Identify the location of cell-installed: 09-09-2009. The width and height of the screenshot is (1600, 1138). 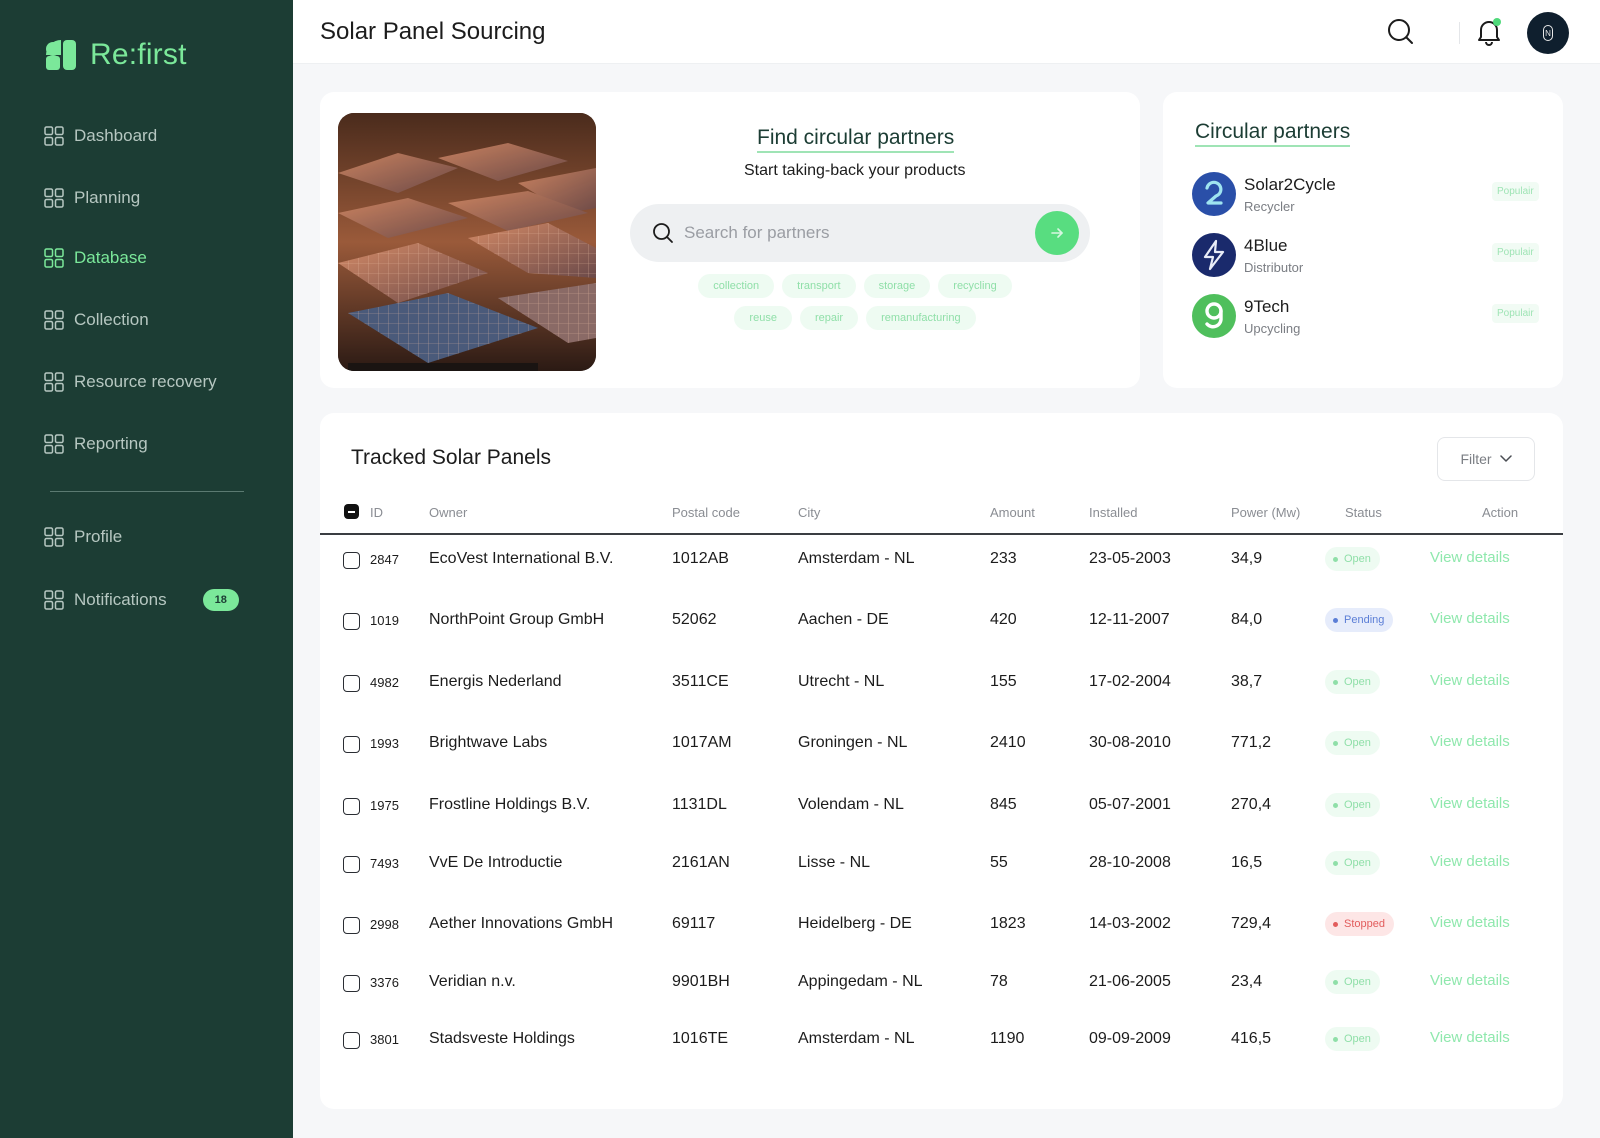
(1130, 1038).